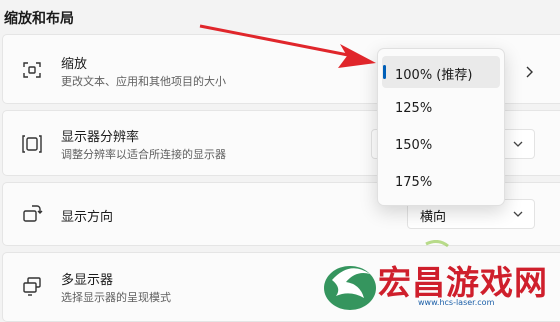 The image size is (560, 322). I want to click on watermark-url: www.hcs-laser.com, so click(456, 302).